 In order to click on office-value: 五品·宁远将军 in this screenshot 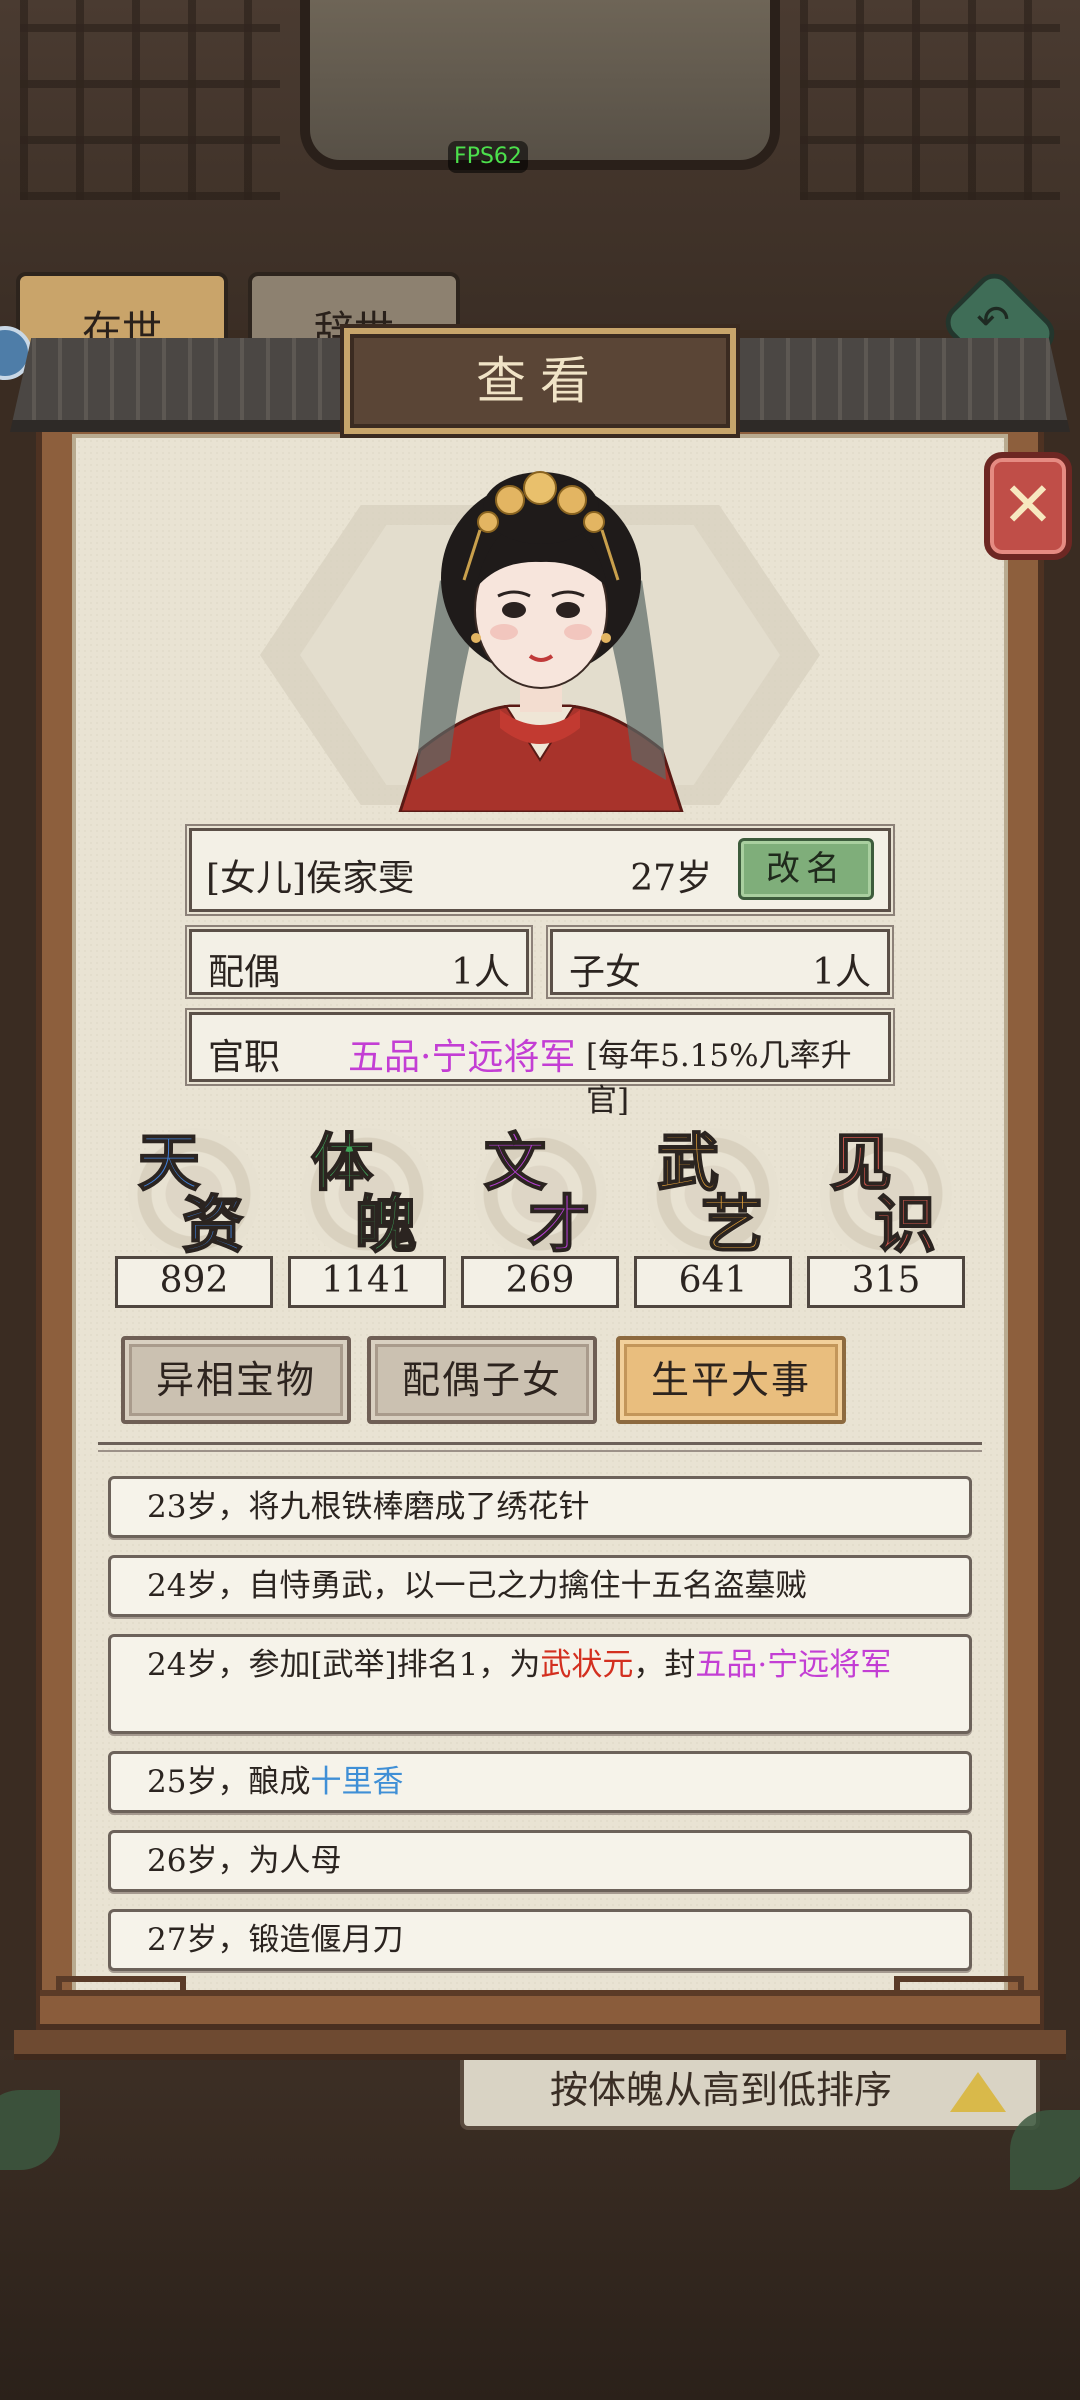, I will do `click(462, 1057)`.